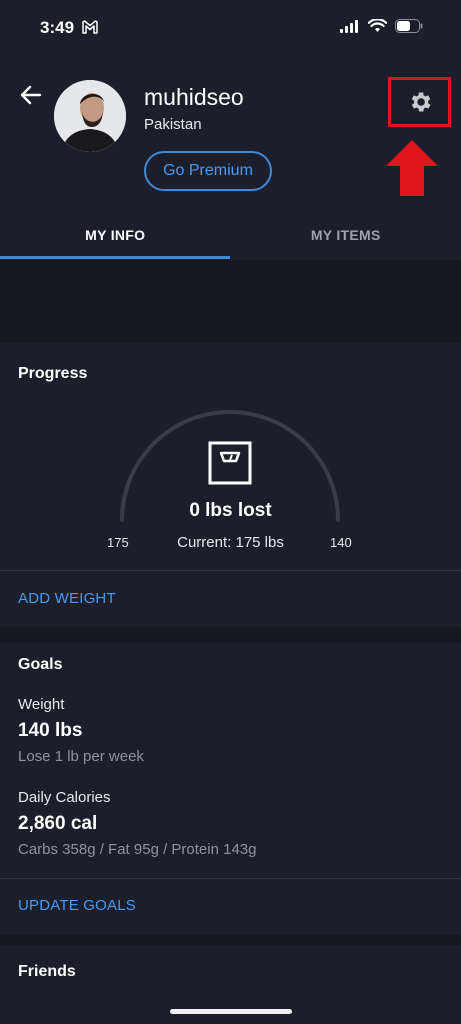 The height and width of the screenshot is (1024, 461). What do you see at coordinates (67, 598) in the screenshot?
I see `add-weight-button: ADD WEIGHT` at bounding box center [67, 598].